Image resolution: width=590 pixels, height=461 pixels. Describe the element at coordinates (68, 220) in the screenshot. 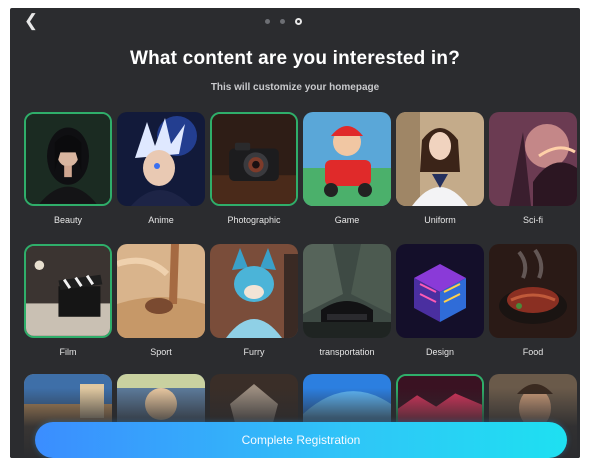

I see `category-label: Beauty` at that location.